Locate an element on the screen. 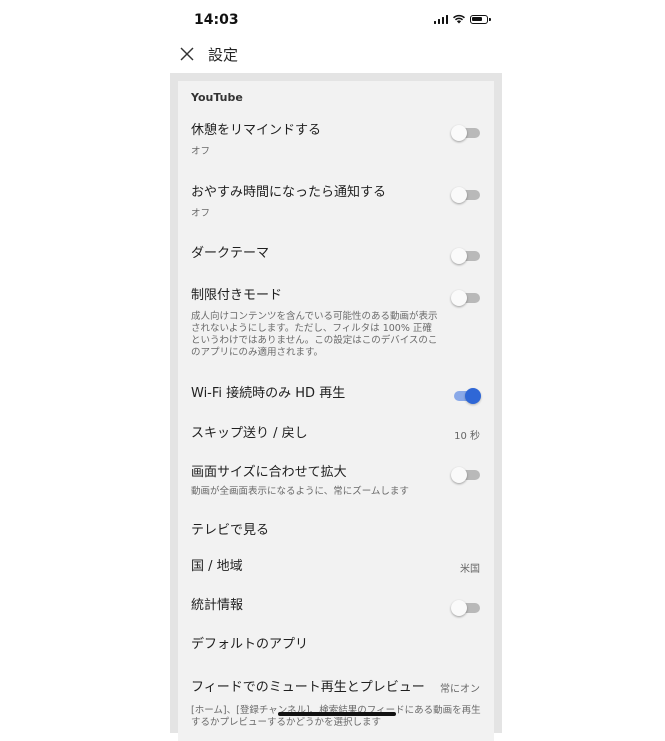  setting-title: 制限付きモード is located at coordinates (237, 295).